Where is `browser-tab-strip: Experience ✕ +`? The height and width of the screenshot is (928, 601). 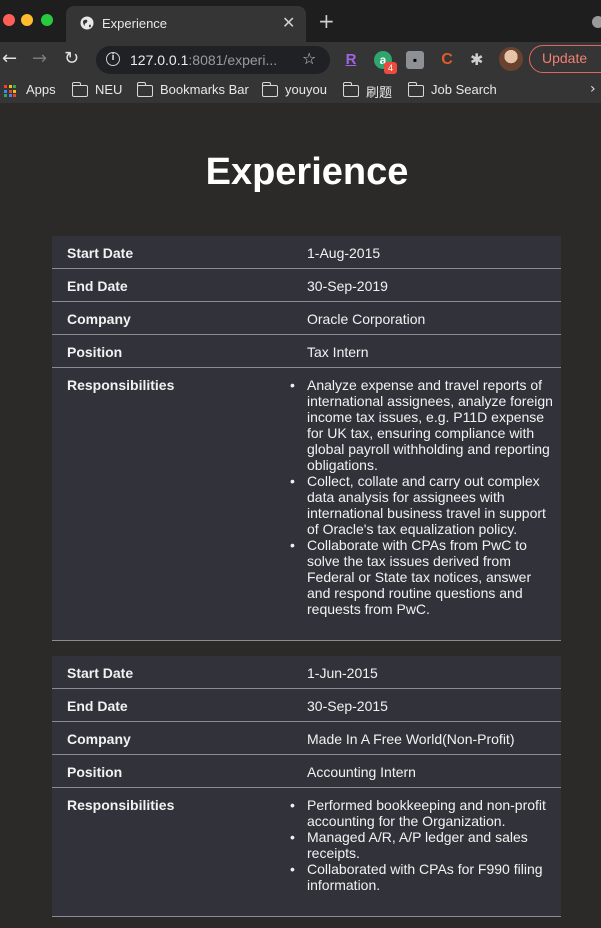 browser-tab-strip: Experience ✕ + is located at coordinates (300, 21).